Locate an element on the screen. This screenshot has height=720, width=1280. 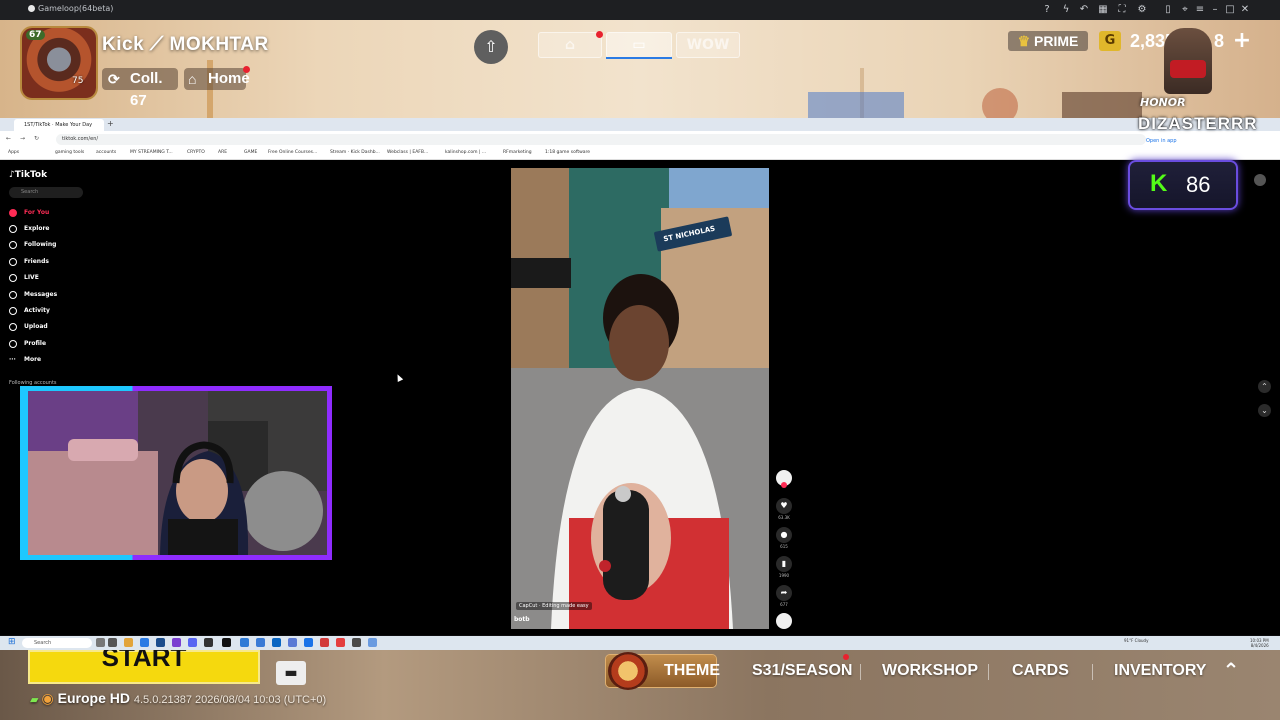
workshop-tab: WORKSHOP is located at coordinates (930, 671).